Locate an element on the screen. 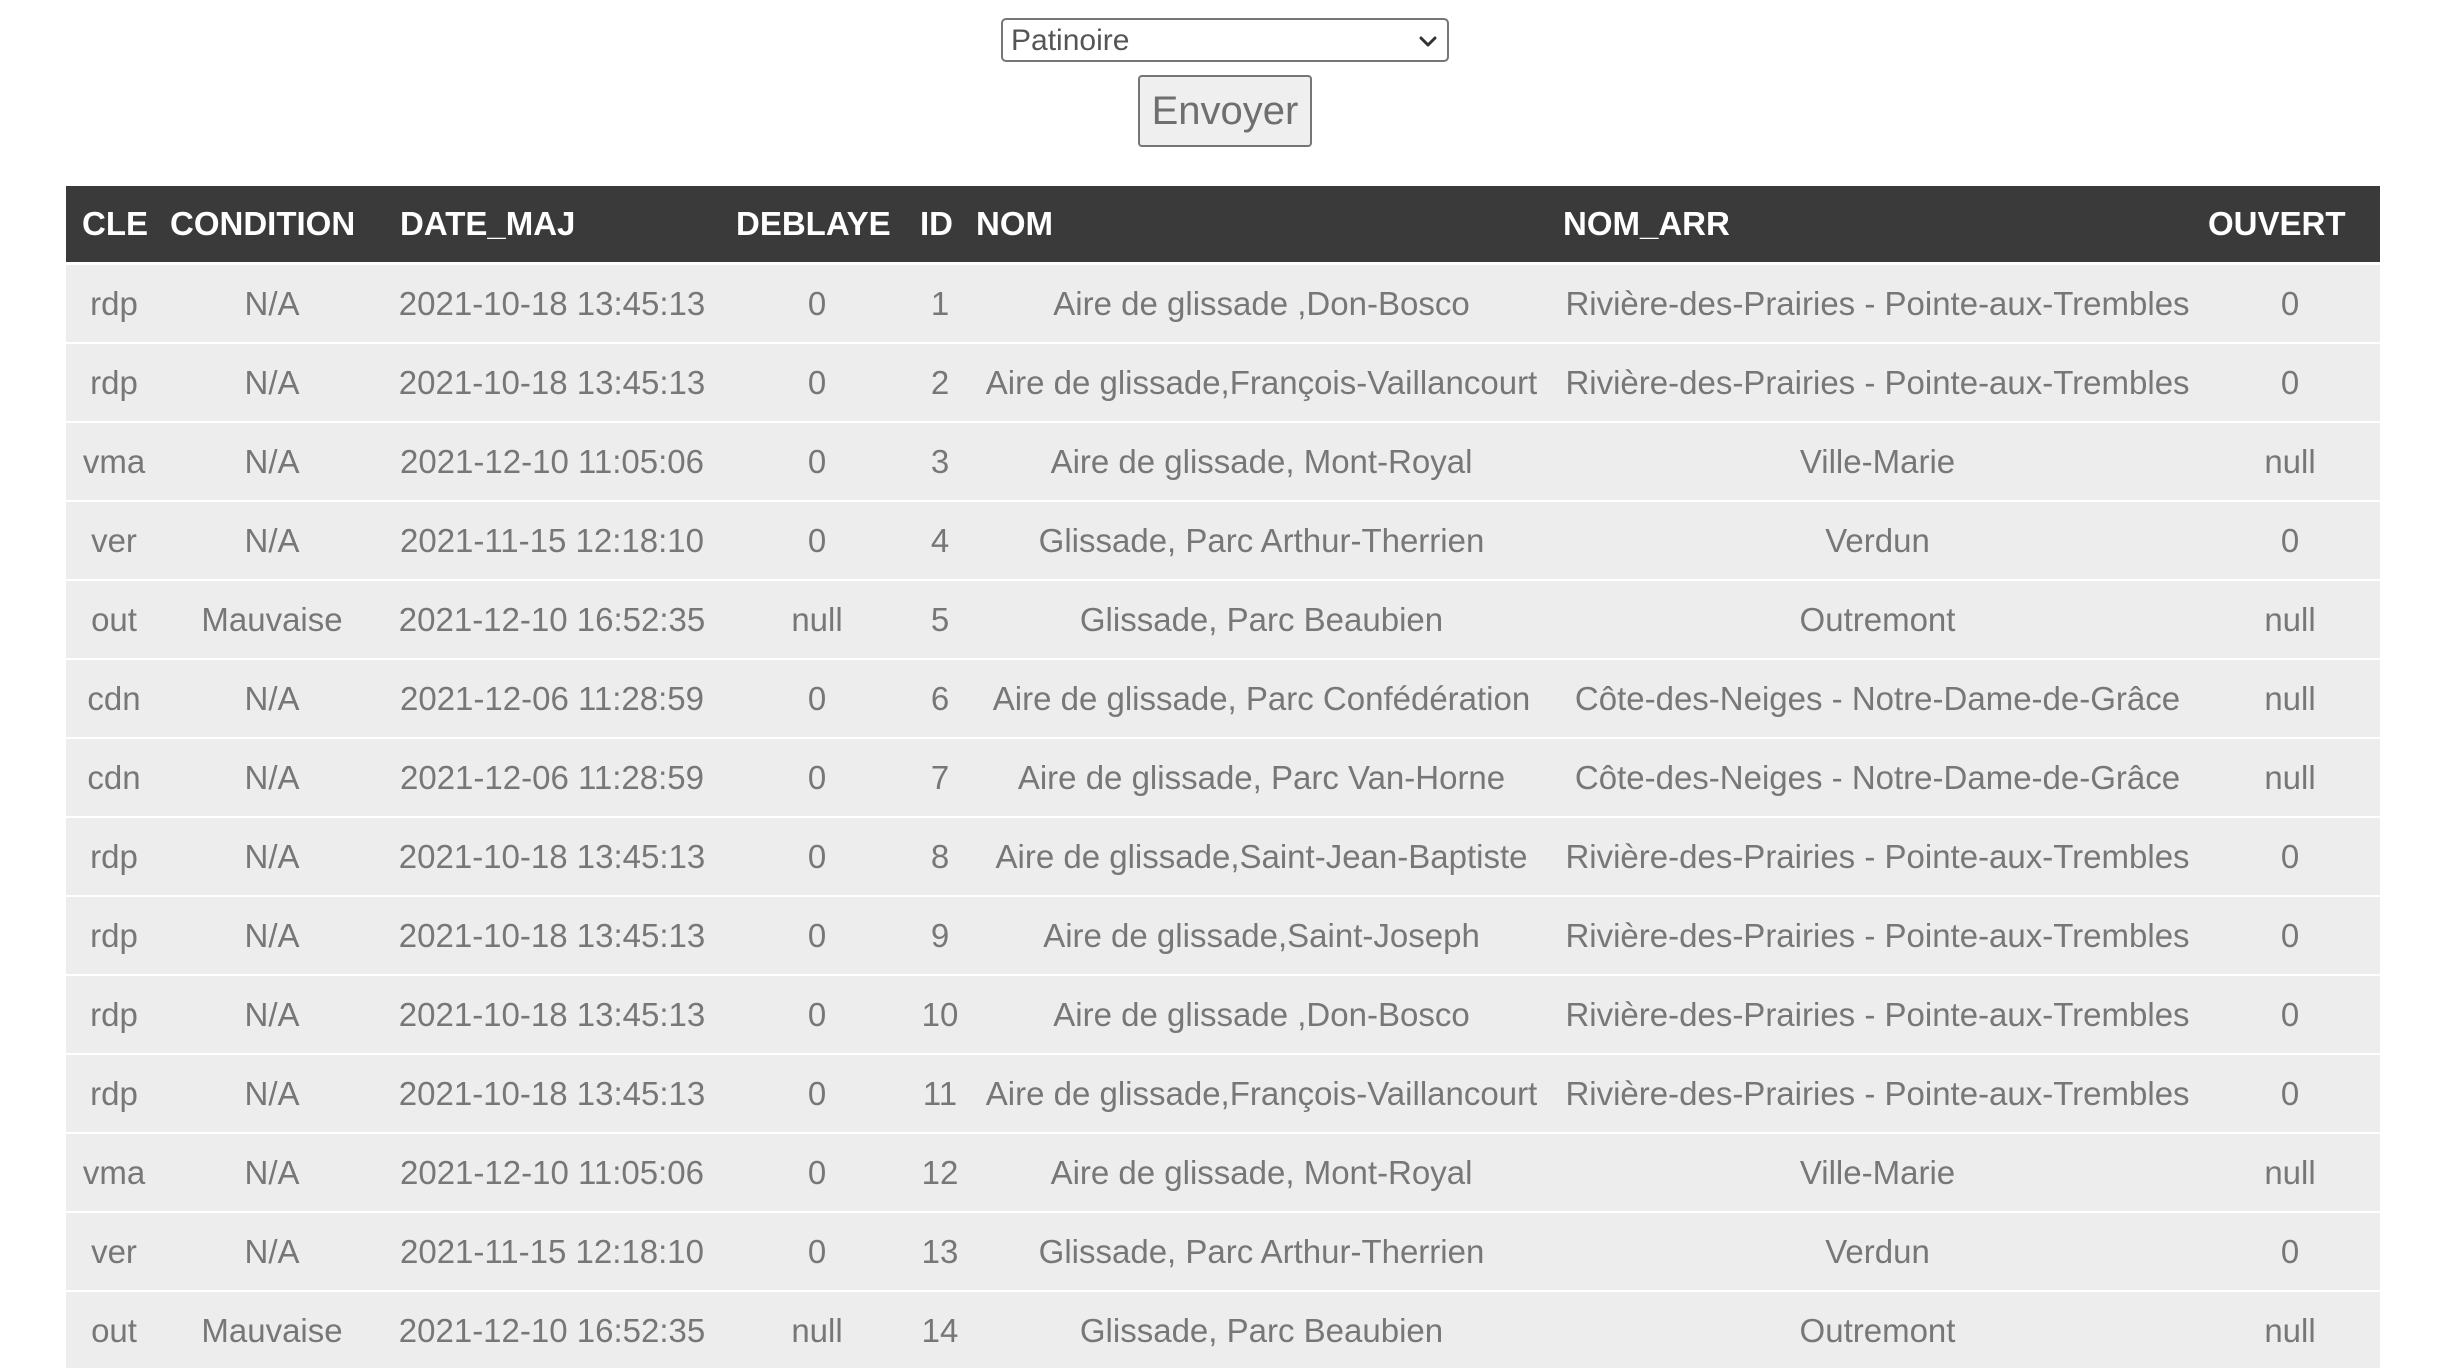 The image size is (2450, 1368). cell-id: 9 is located at coordinates (940, 935).